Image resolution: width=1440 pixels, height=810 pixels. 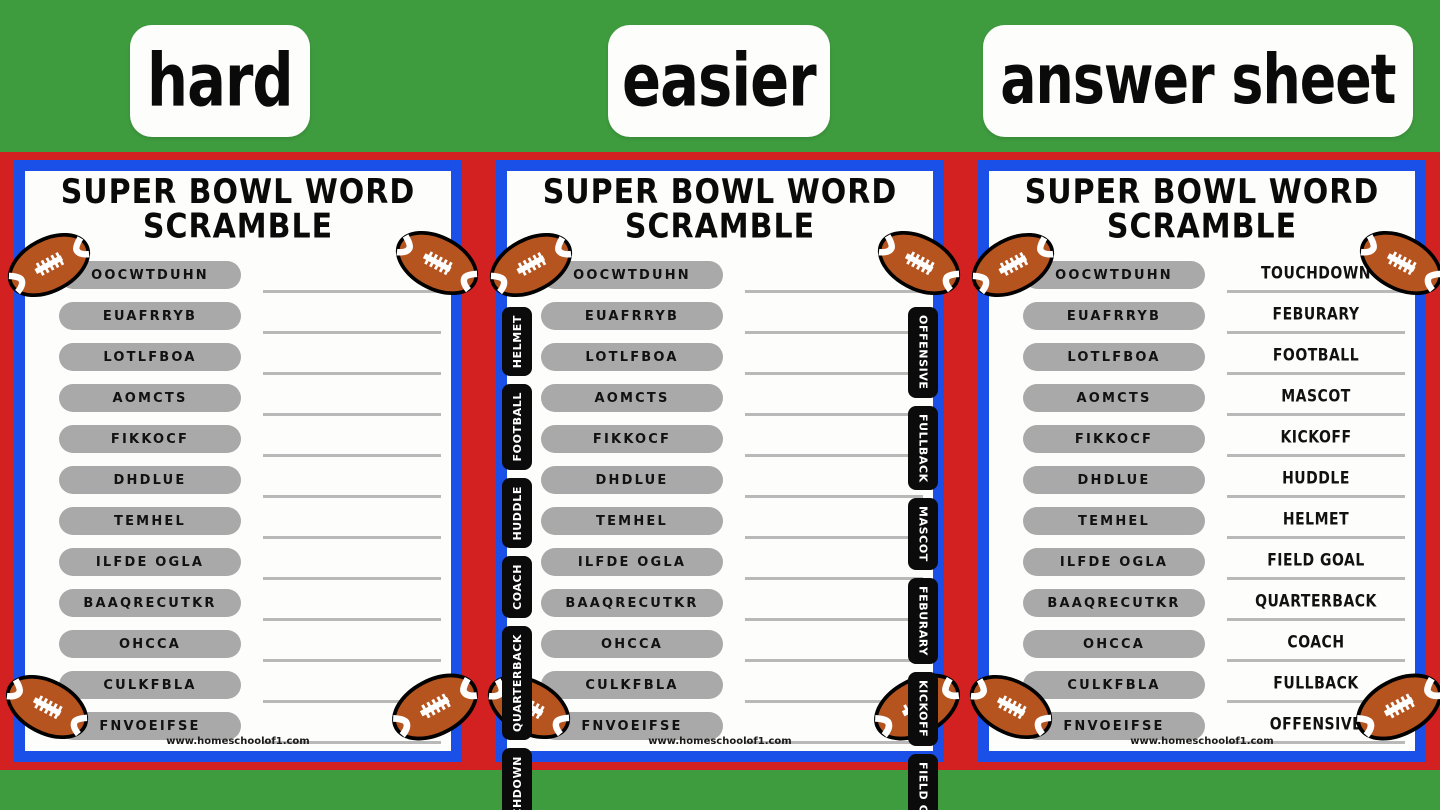 What do you see at coordinates (923, 448) in the screenshot?
I see `word-bank-tab-label: FULLBACK` at bounding box center [923, 448].